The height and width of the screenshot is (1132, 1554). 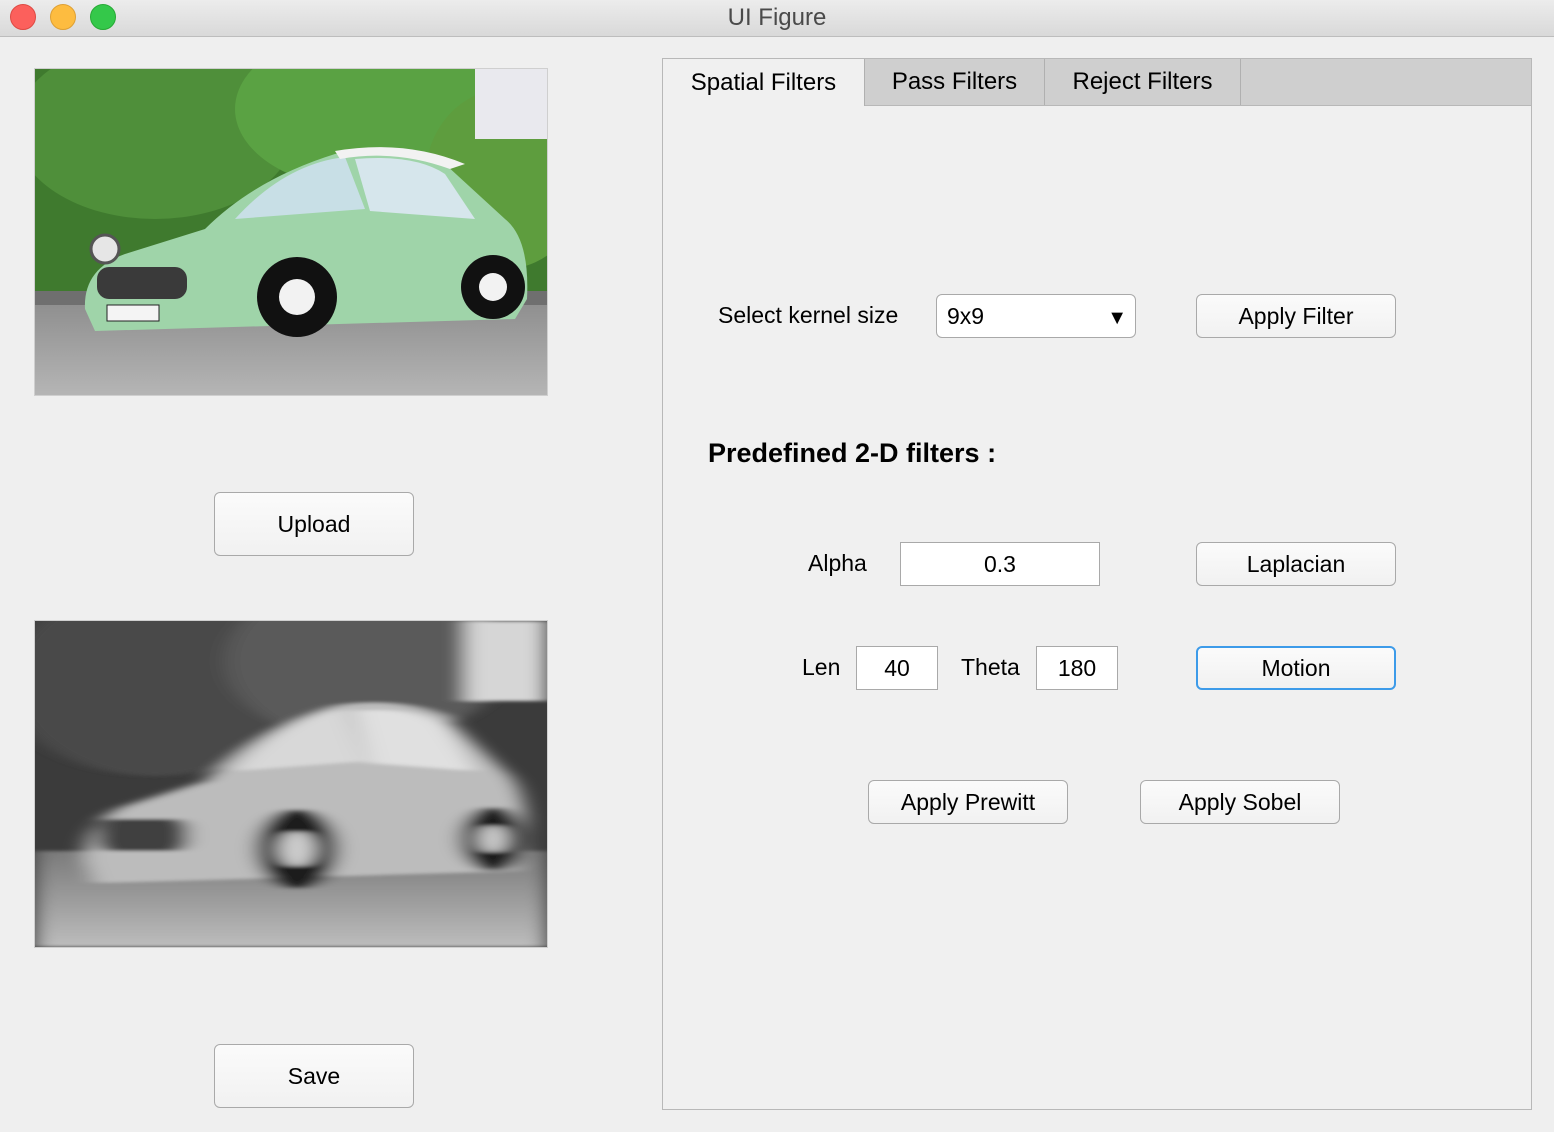 What do you see at coordinates (1117, 318) in the screenshot?
I see `chevron-down-icon: ▼` at bounding box center [1117, 318].